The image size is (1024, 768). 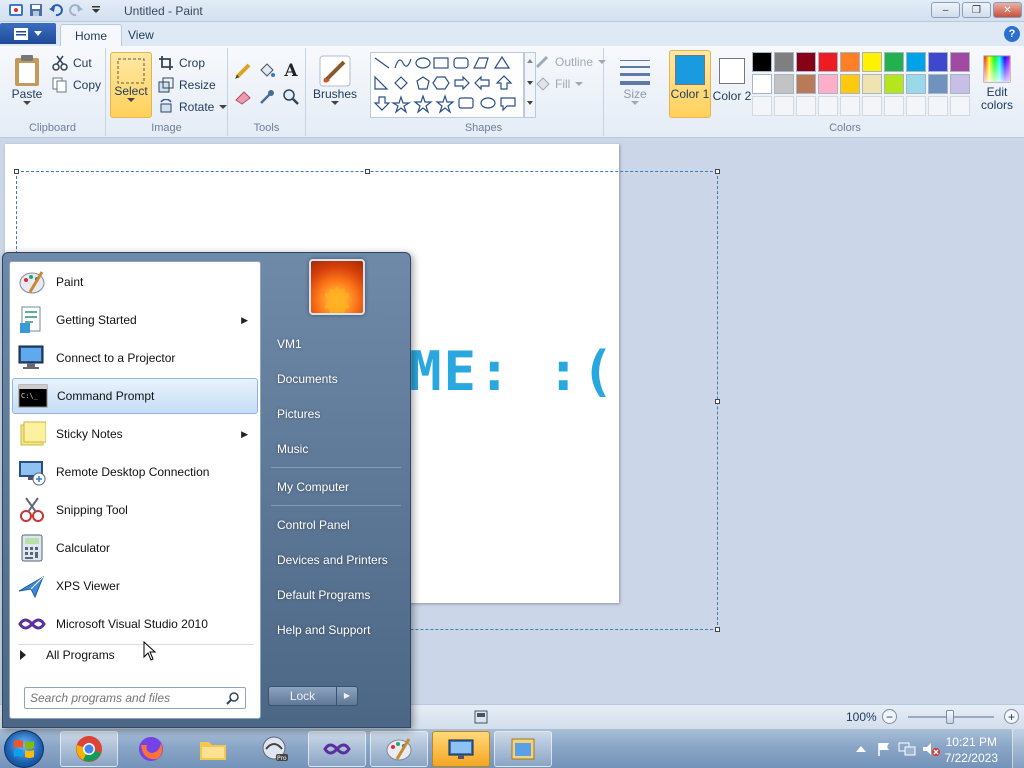 I want to click on cut-button: Cut, so click(x=72, y=63).